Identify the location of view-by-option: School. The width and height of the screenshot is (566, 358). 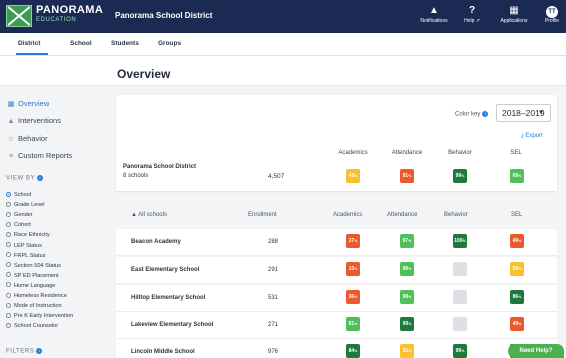
(18, 195).